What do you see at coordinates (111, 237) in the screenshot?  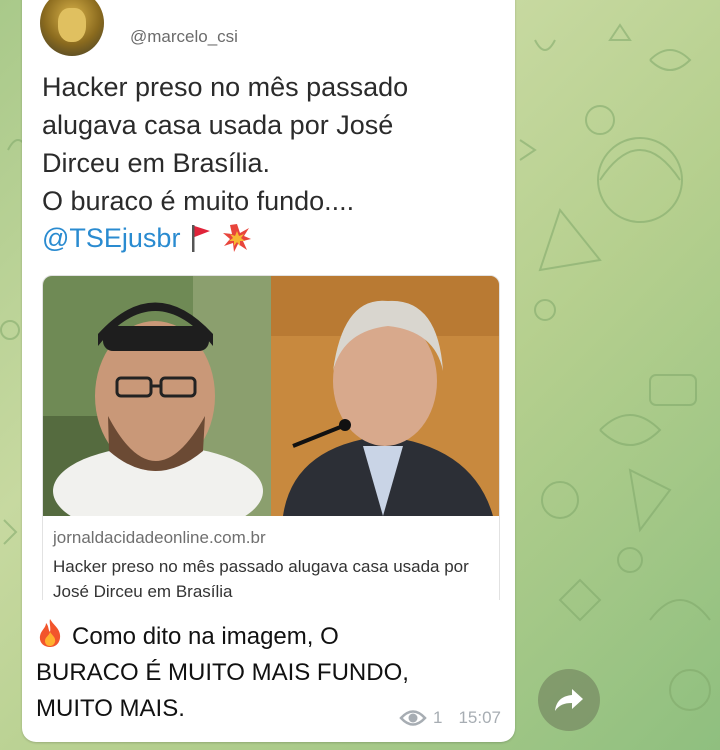 I see `tweet-mention: @TSEjusbr` at bounding box center [111, 237].